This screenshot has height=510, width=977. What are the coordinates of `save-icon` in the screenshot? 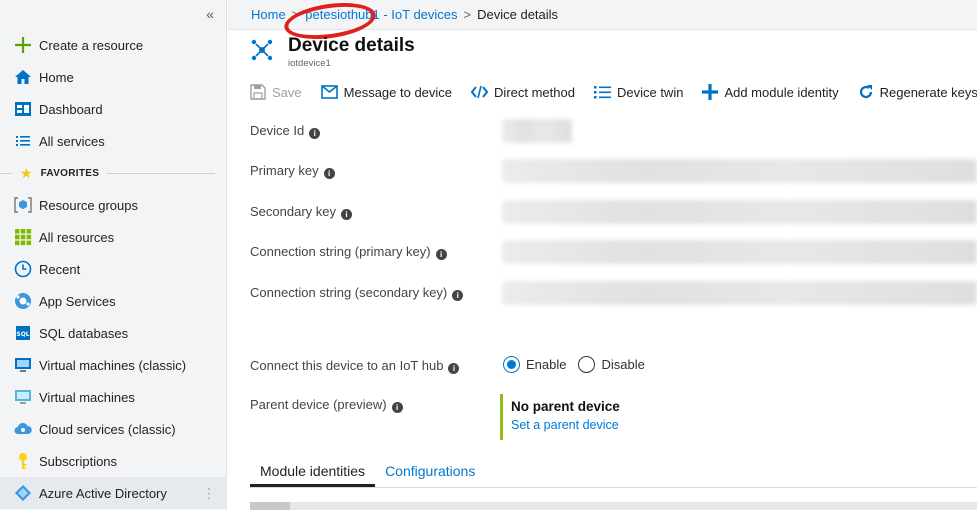 It's located at (258, 92).